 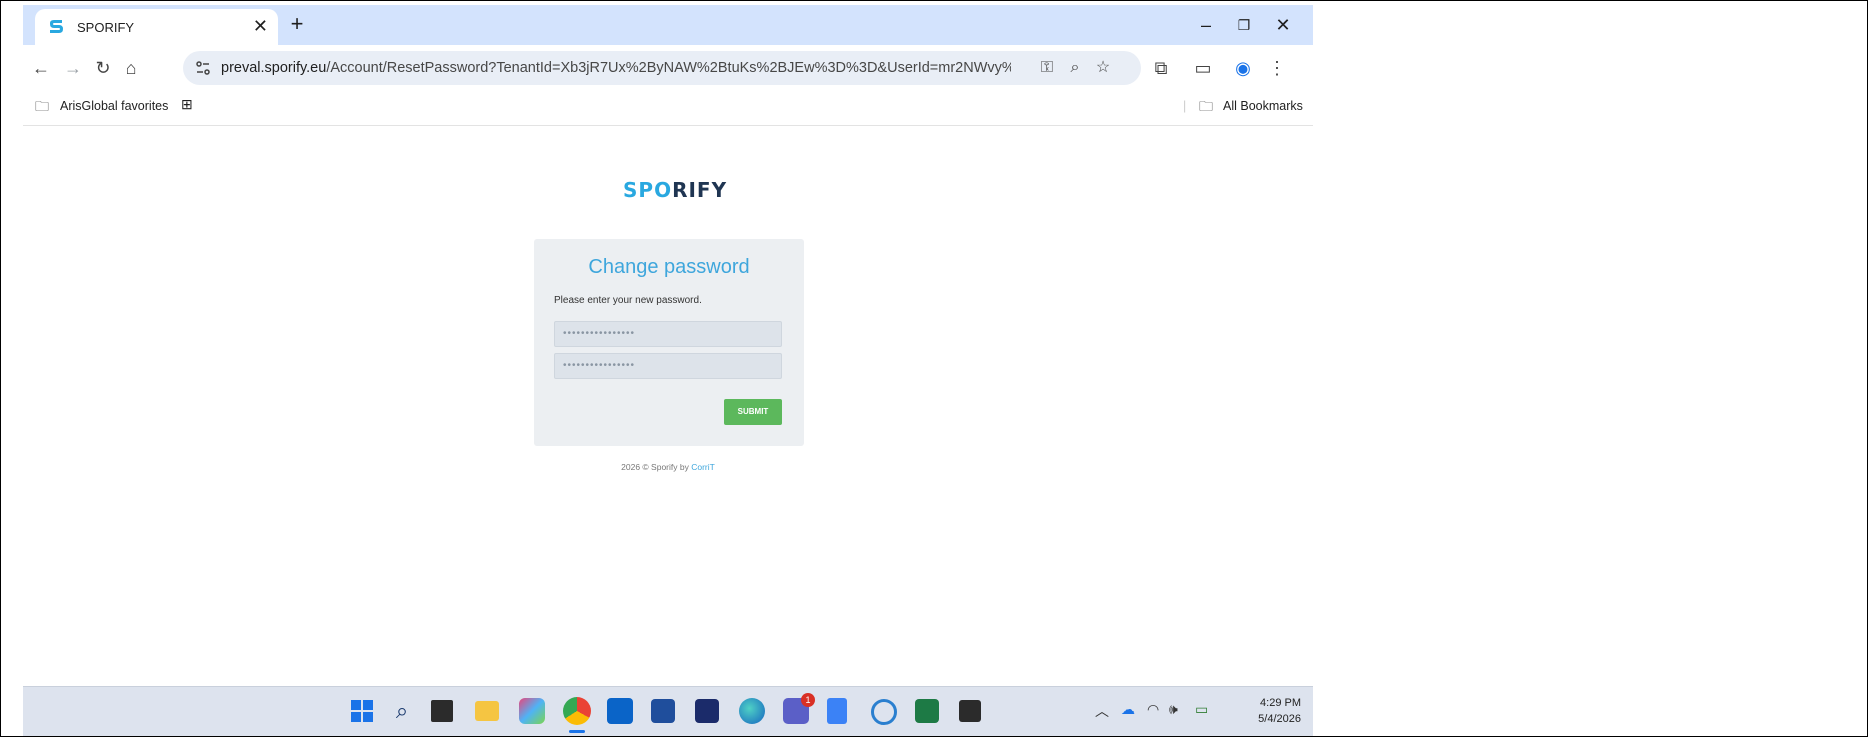 What do you see at coordinates (700, 190) in the screenshot?
I see `logo-suffix: RIFY` at bounding box center [700, 190].